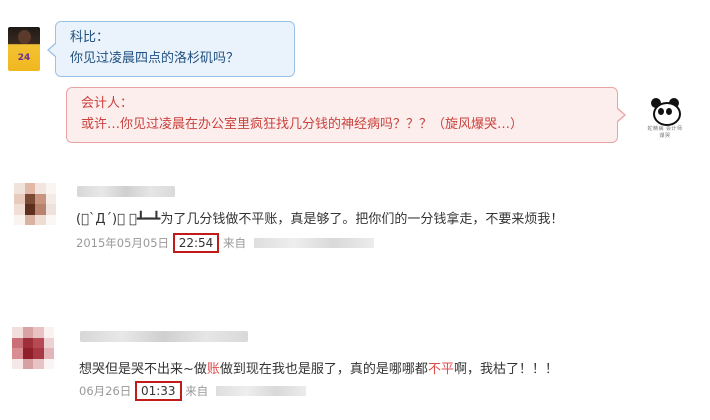  What do you see at coordinates (143, 369) in the screenshot?
I see `comment-text-part: 想哭但是哭不出来~做` at bounding box center [143, 369].